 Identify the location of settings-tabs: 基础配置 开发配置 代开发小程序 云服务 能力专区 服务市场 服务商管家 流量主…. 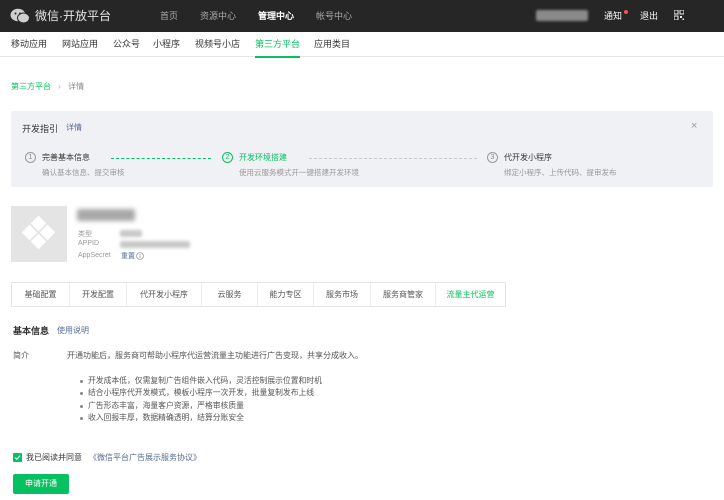
(258, 294).